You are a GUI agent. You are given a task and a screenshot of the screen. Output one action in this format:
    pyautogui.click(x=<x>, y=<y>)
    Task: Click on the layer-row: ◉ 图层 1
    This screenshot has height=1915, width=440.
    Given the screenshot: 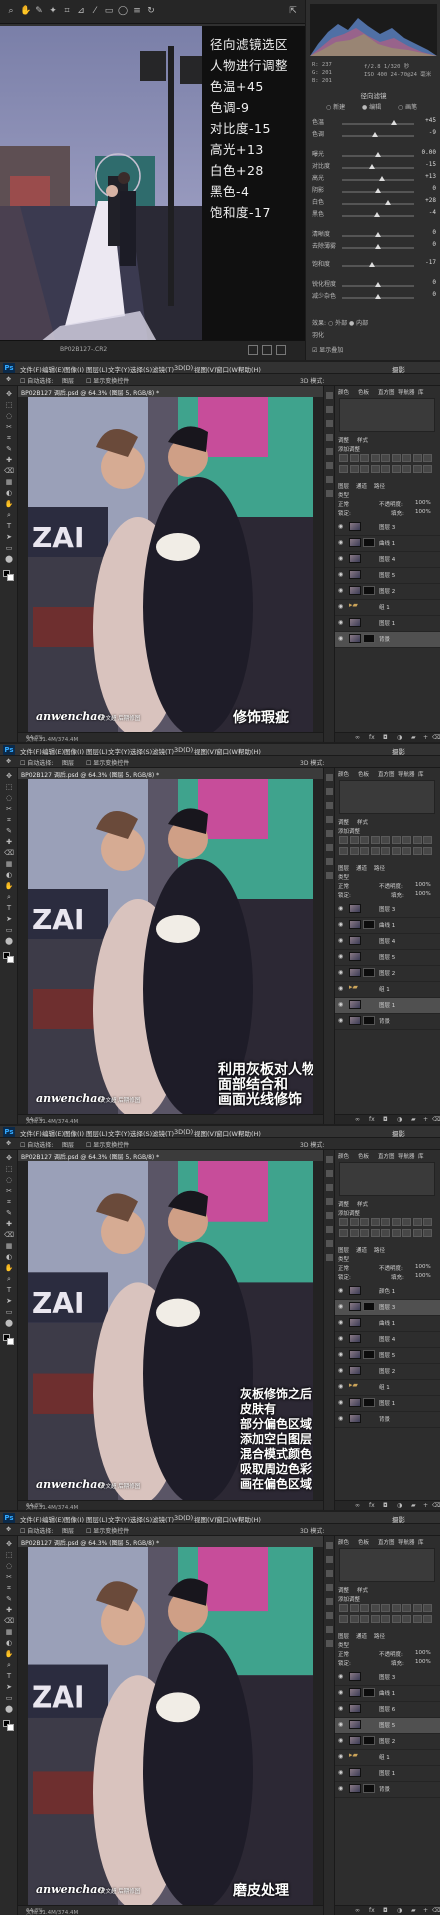 What is the action you would take?
    pyautogui.click(x=387, y=1774)
    